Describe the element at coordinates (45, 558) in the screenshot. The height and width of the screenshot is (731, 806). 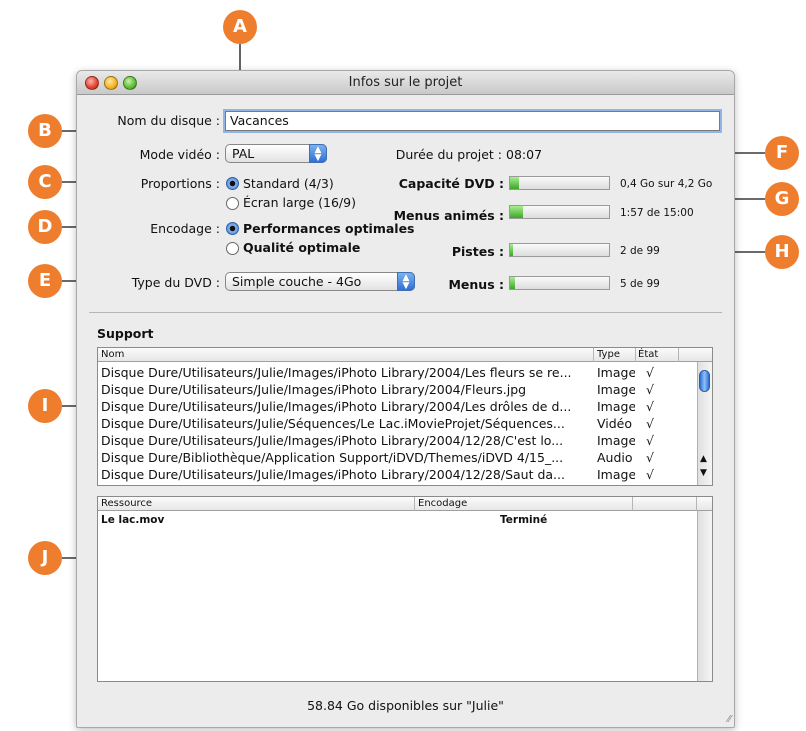
I see `callout-j: J` at that location.